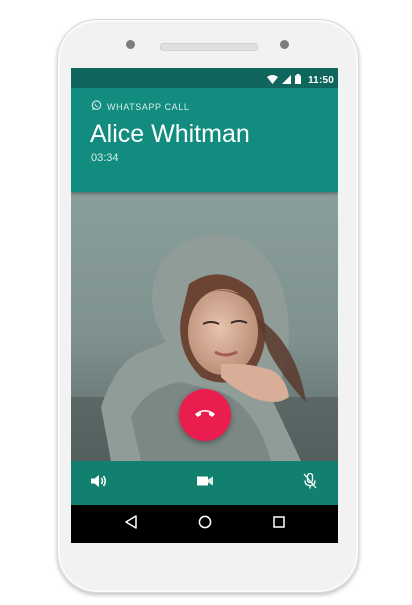 The image size is (412, 605). I want to click on speaker-icon, so click(99, 483).